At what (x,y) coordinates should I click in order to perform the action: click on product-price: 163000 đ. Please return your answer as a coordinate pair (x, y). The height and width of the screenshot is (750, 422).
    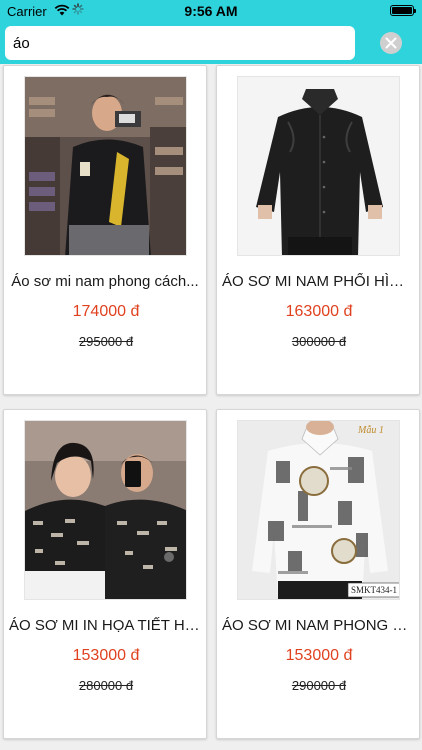
    Looking at the image, I should click on (319, 311).